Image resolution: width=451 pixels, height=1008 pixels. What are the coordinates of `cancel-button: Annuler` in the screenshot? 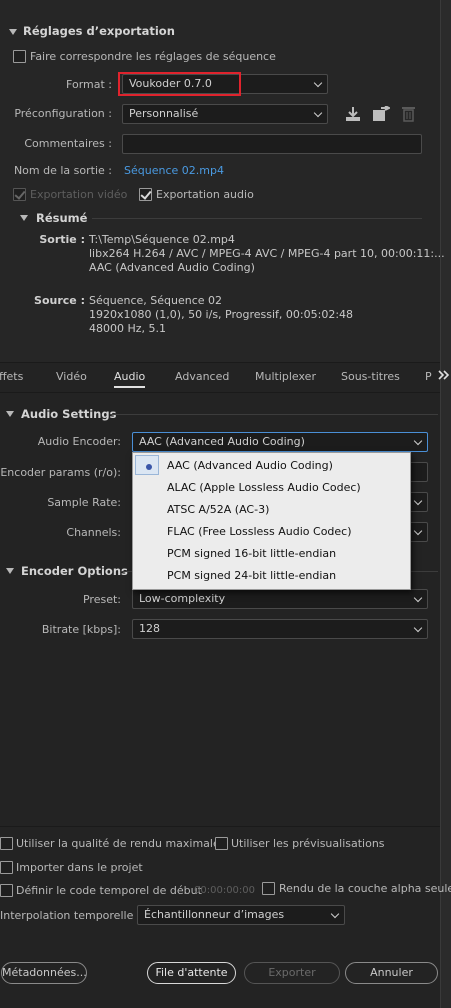 It's located at (391, 973).